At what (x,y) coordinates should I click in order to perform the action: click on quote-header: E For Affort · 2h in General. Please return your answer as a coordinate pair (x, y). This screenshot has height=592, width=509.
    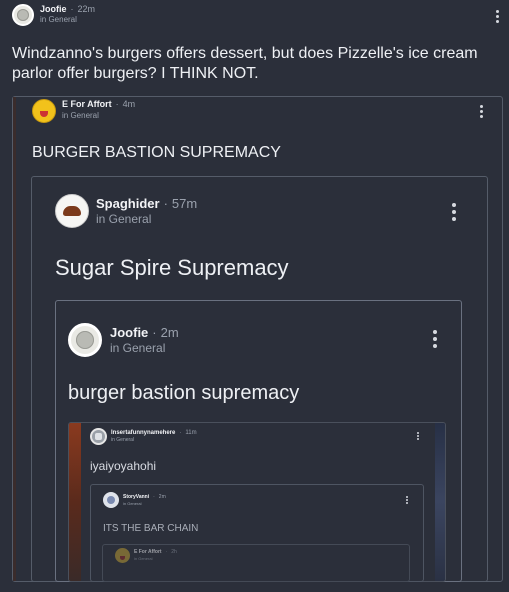
    Looking at the image, I should click on (146, 555).